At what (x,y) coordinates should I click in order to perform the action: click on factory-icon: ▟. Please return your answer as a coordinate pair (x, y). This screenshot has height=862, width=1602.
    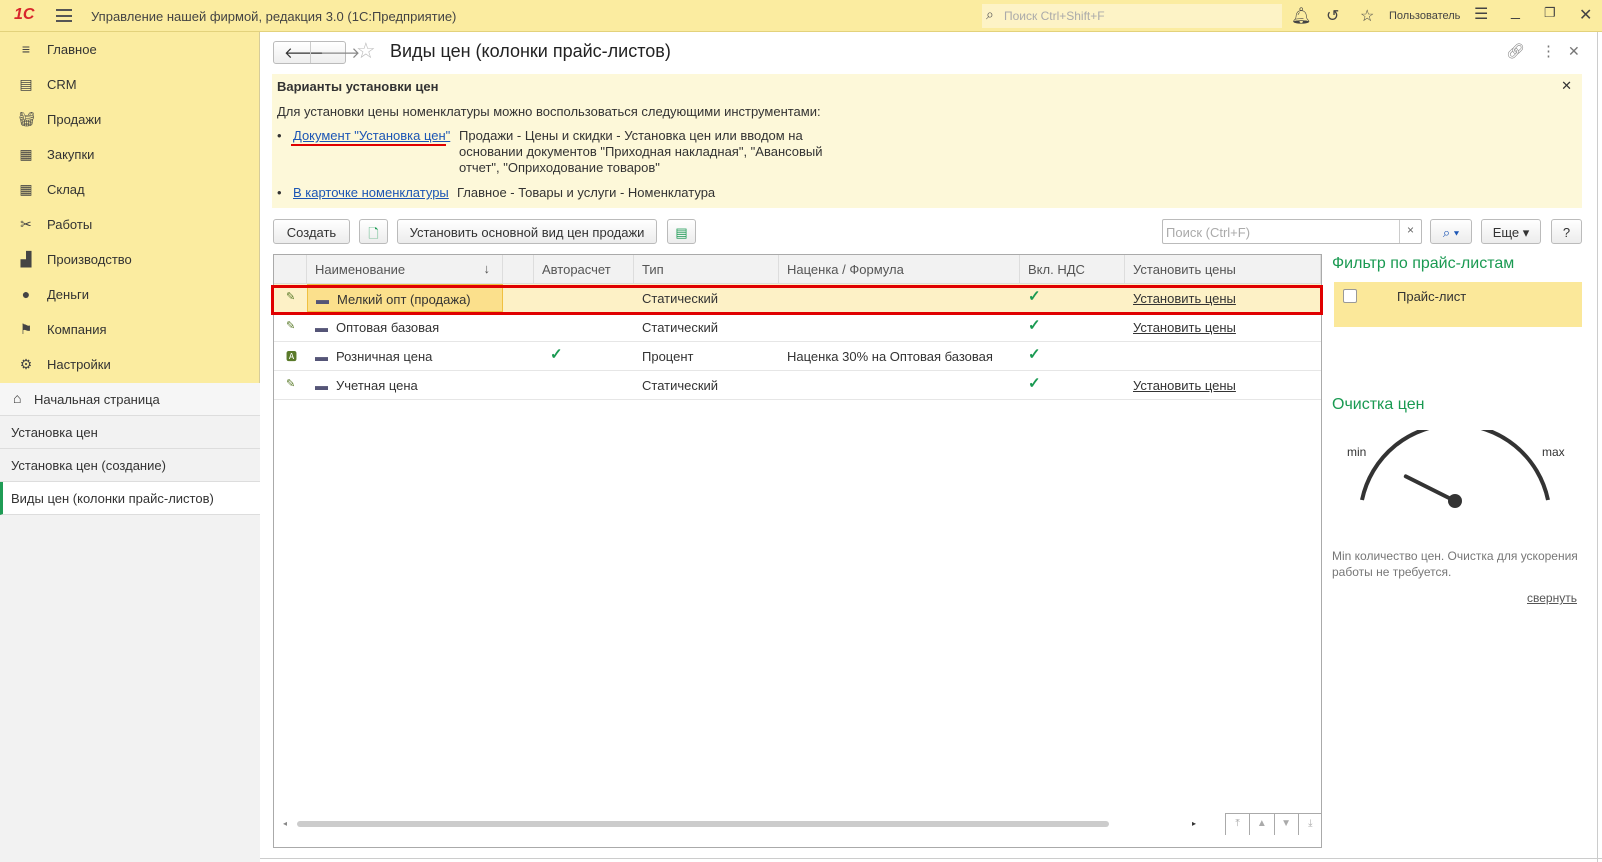
    Looking at the image, I should click on (26, 259).